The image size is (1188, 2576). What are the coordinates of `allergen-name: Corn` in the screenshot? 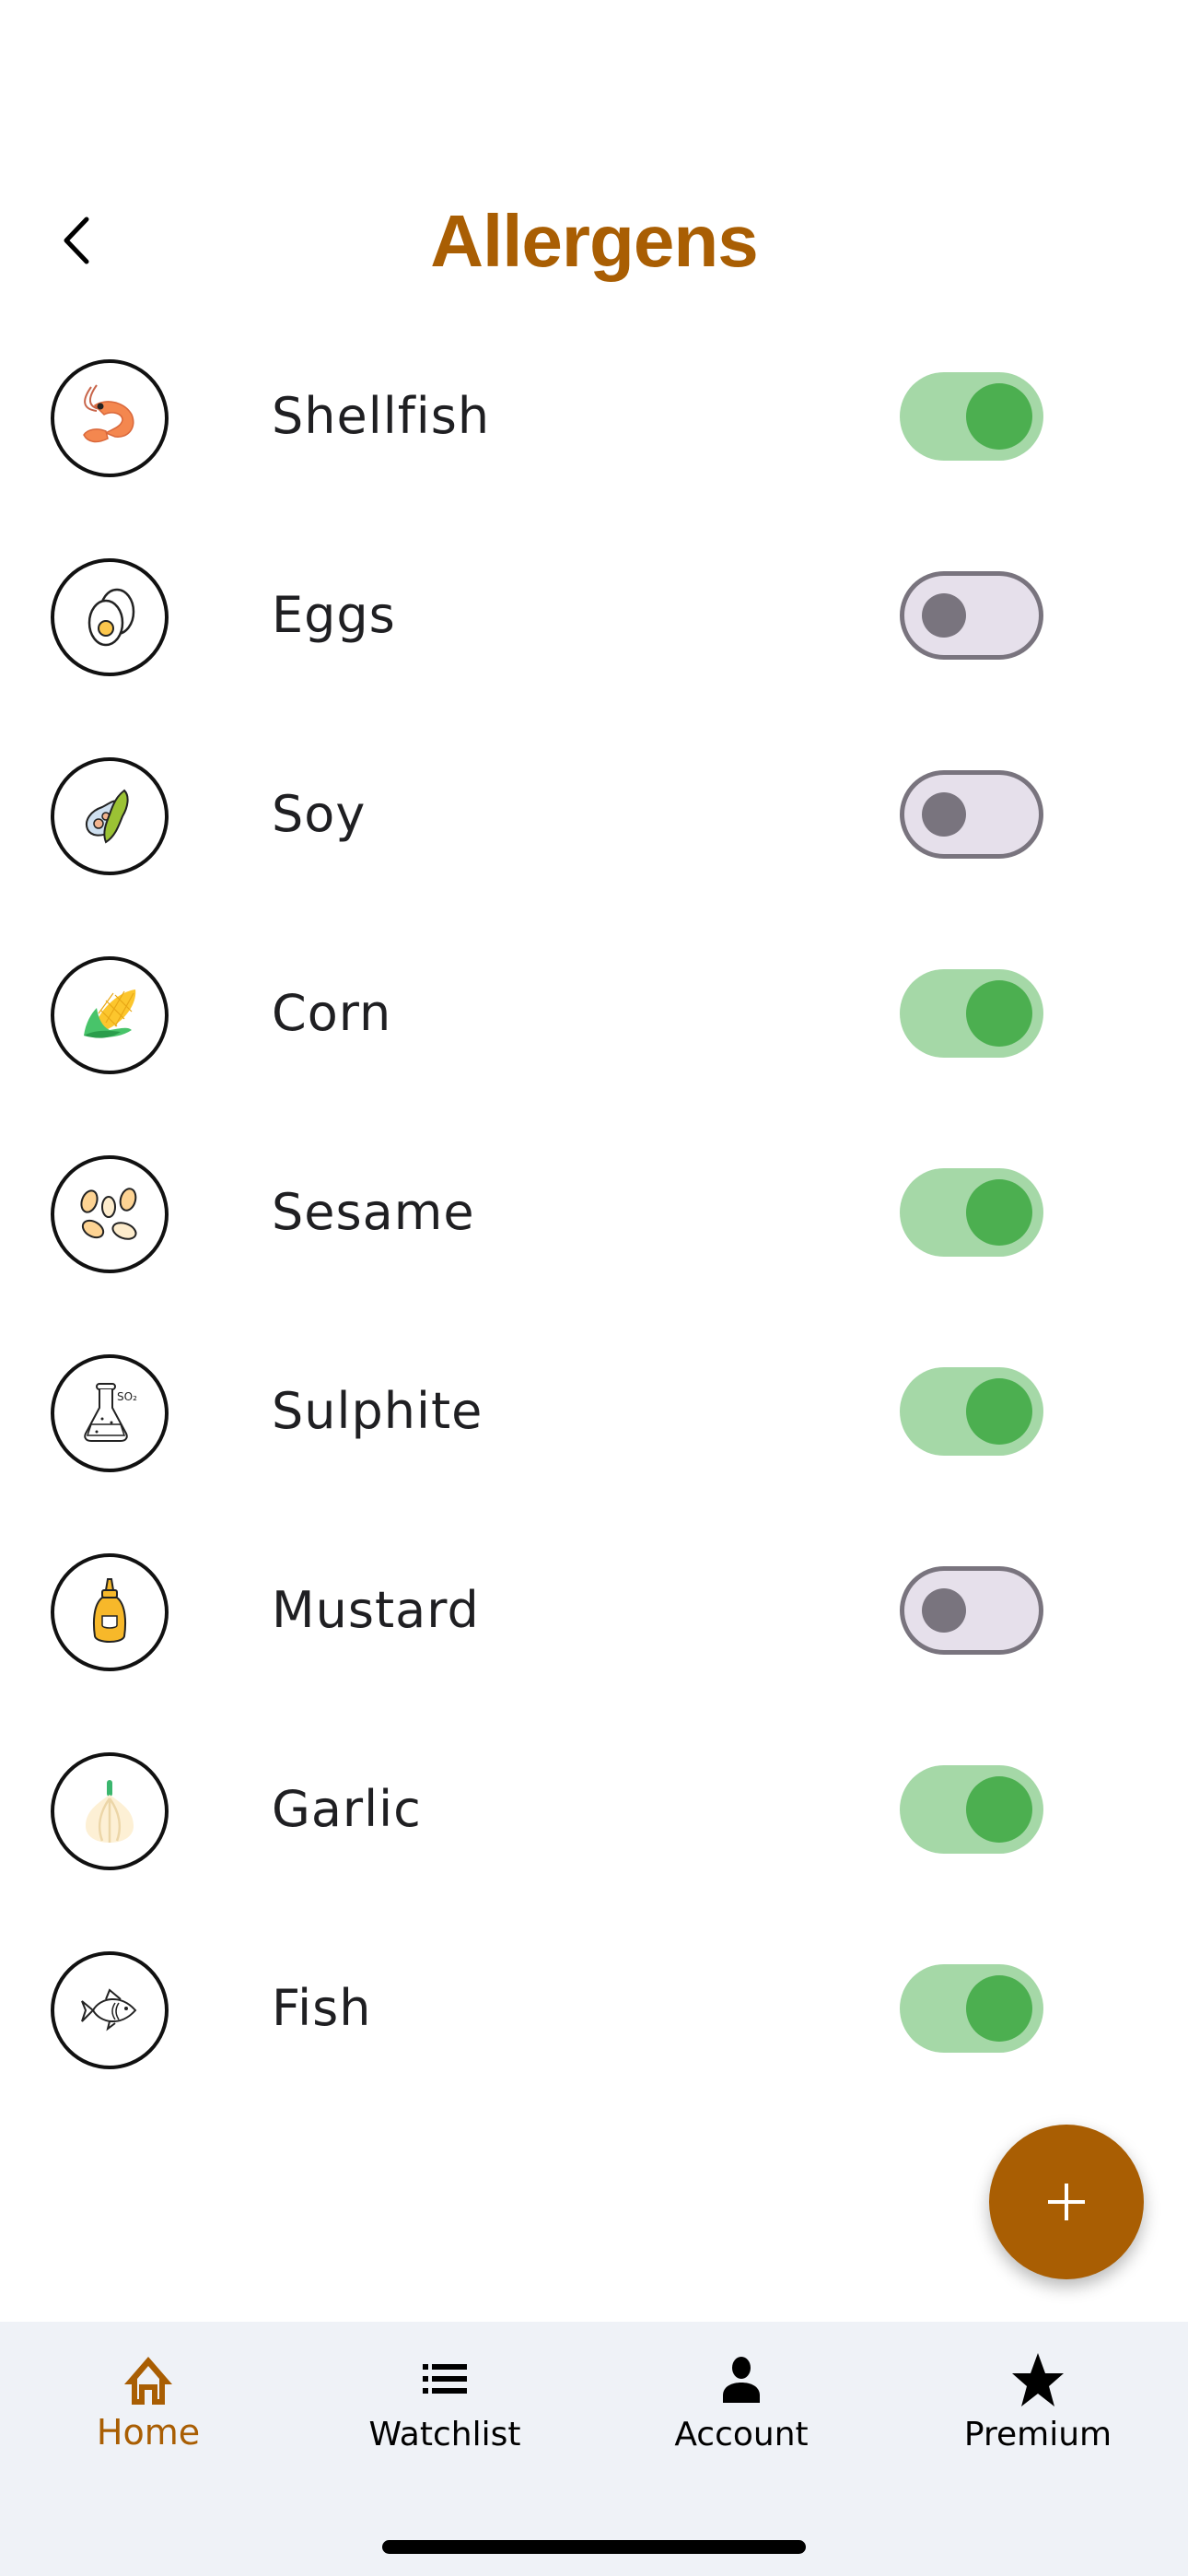 It's located at (332, 1013).